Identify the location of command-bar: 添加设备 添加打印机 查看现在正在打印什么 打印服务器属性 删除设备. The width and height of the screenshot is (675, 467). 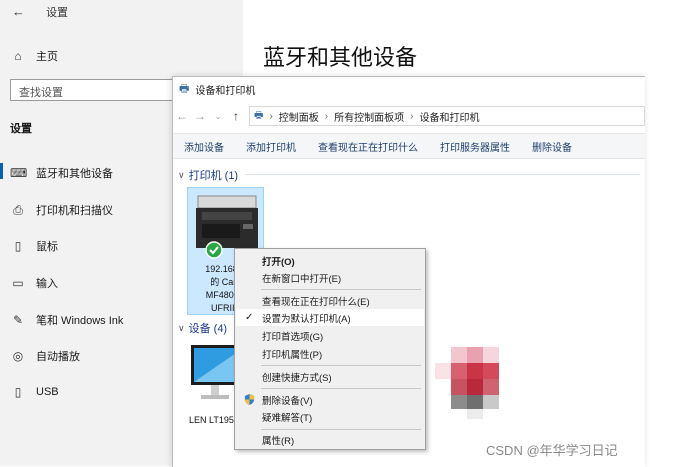
(409, 146).